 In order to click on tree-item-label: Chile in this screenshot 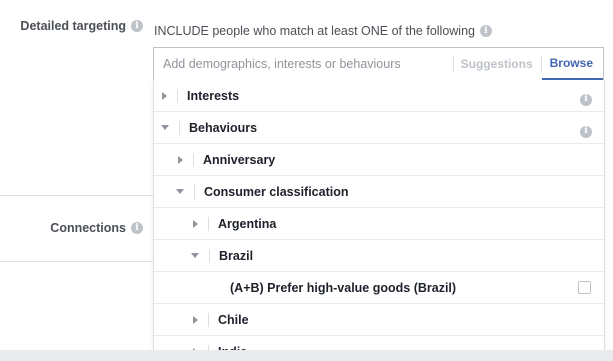, I will do `click(233, 319)`.